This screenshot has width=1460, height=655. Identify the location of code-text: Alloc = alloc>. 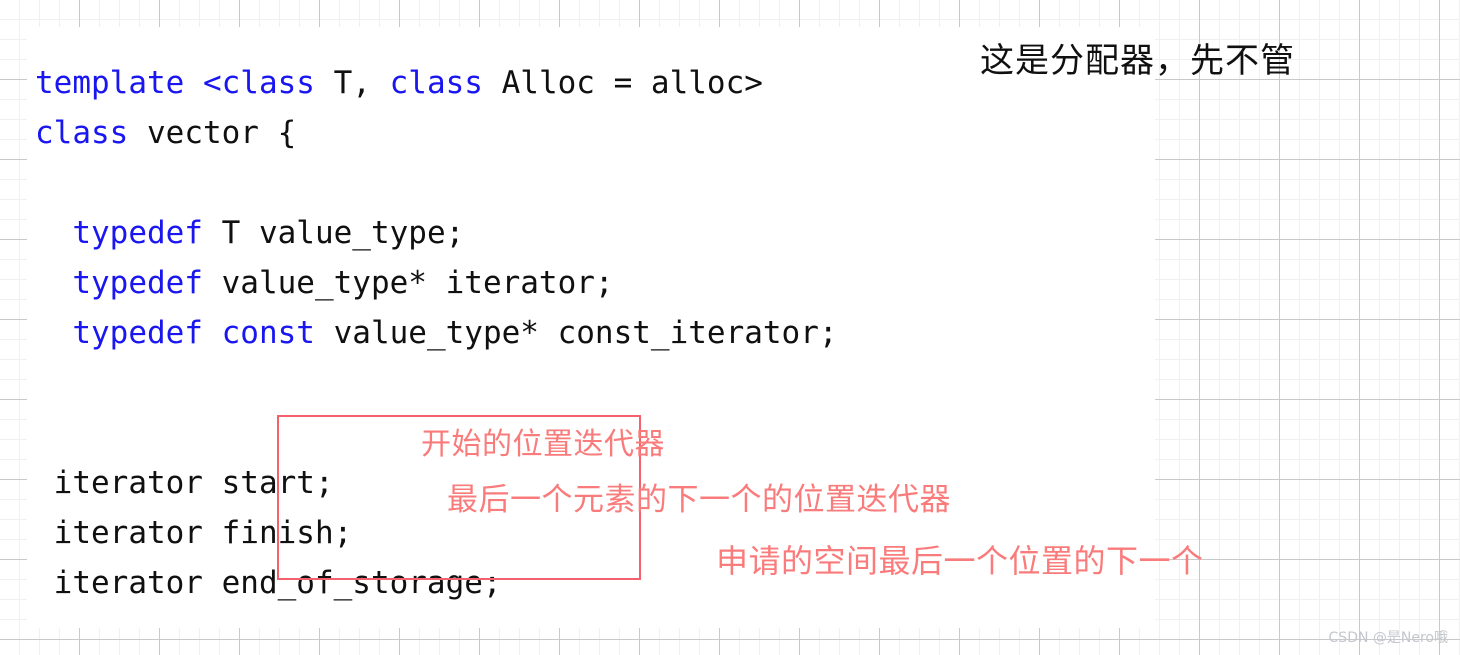
(622, 83).